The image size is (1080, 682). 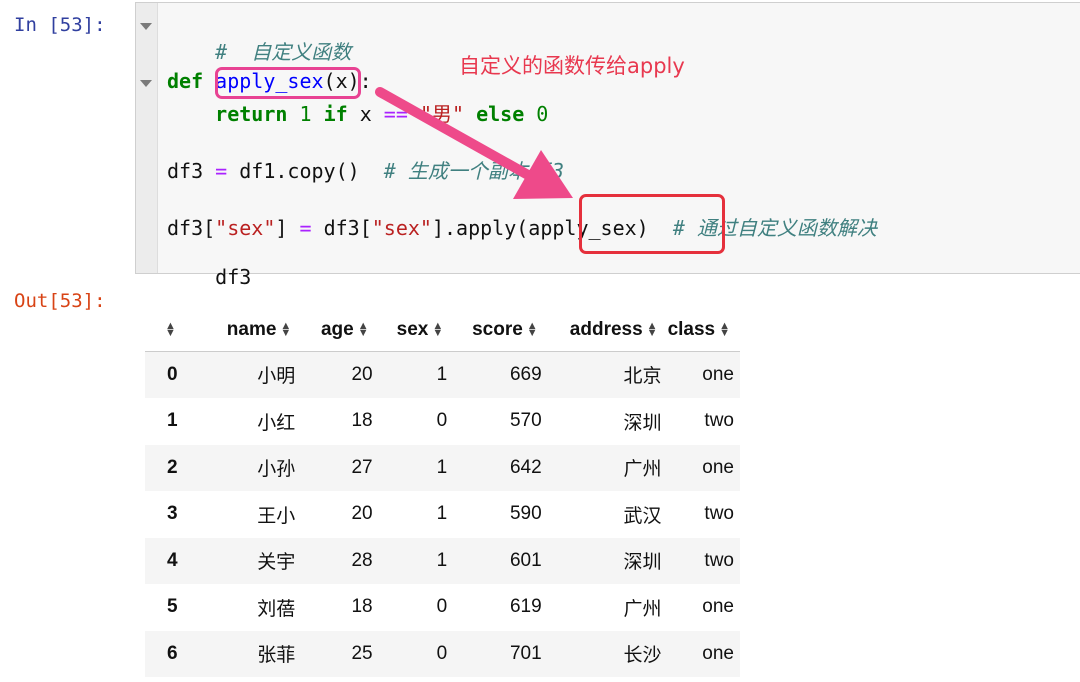 What do you see at coordinates (607, 654) in the screenshot?
I see `cell-address: 长沙` at bounding box center [607, 654].